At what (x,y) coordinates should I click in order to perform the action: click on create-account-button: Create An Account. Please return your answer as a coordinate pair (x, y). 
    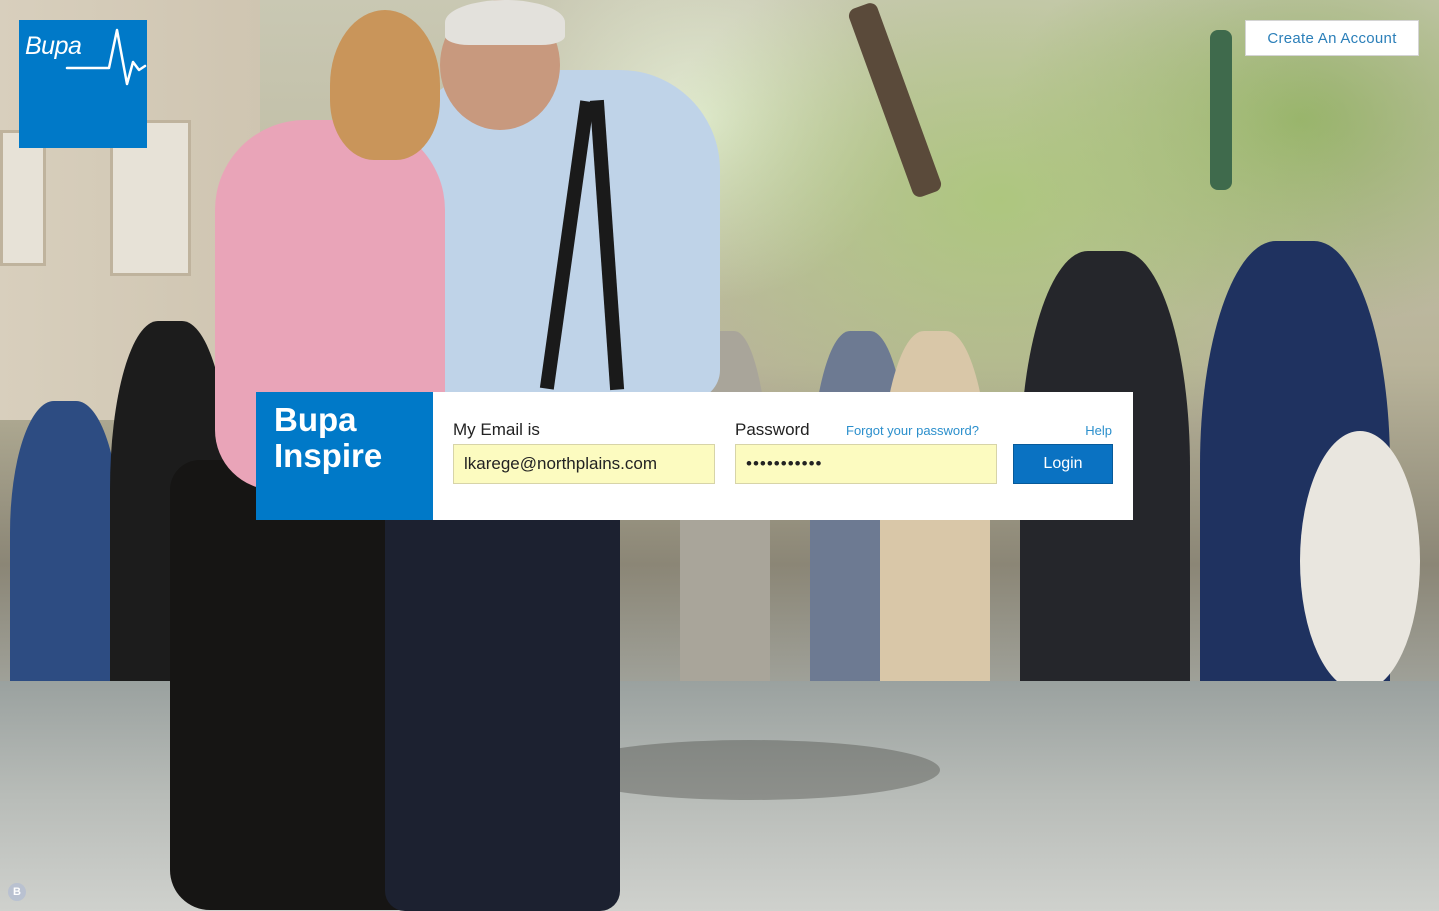
    Looking at the image, I should click on (1332, 38).